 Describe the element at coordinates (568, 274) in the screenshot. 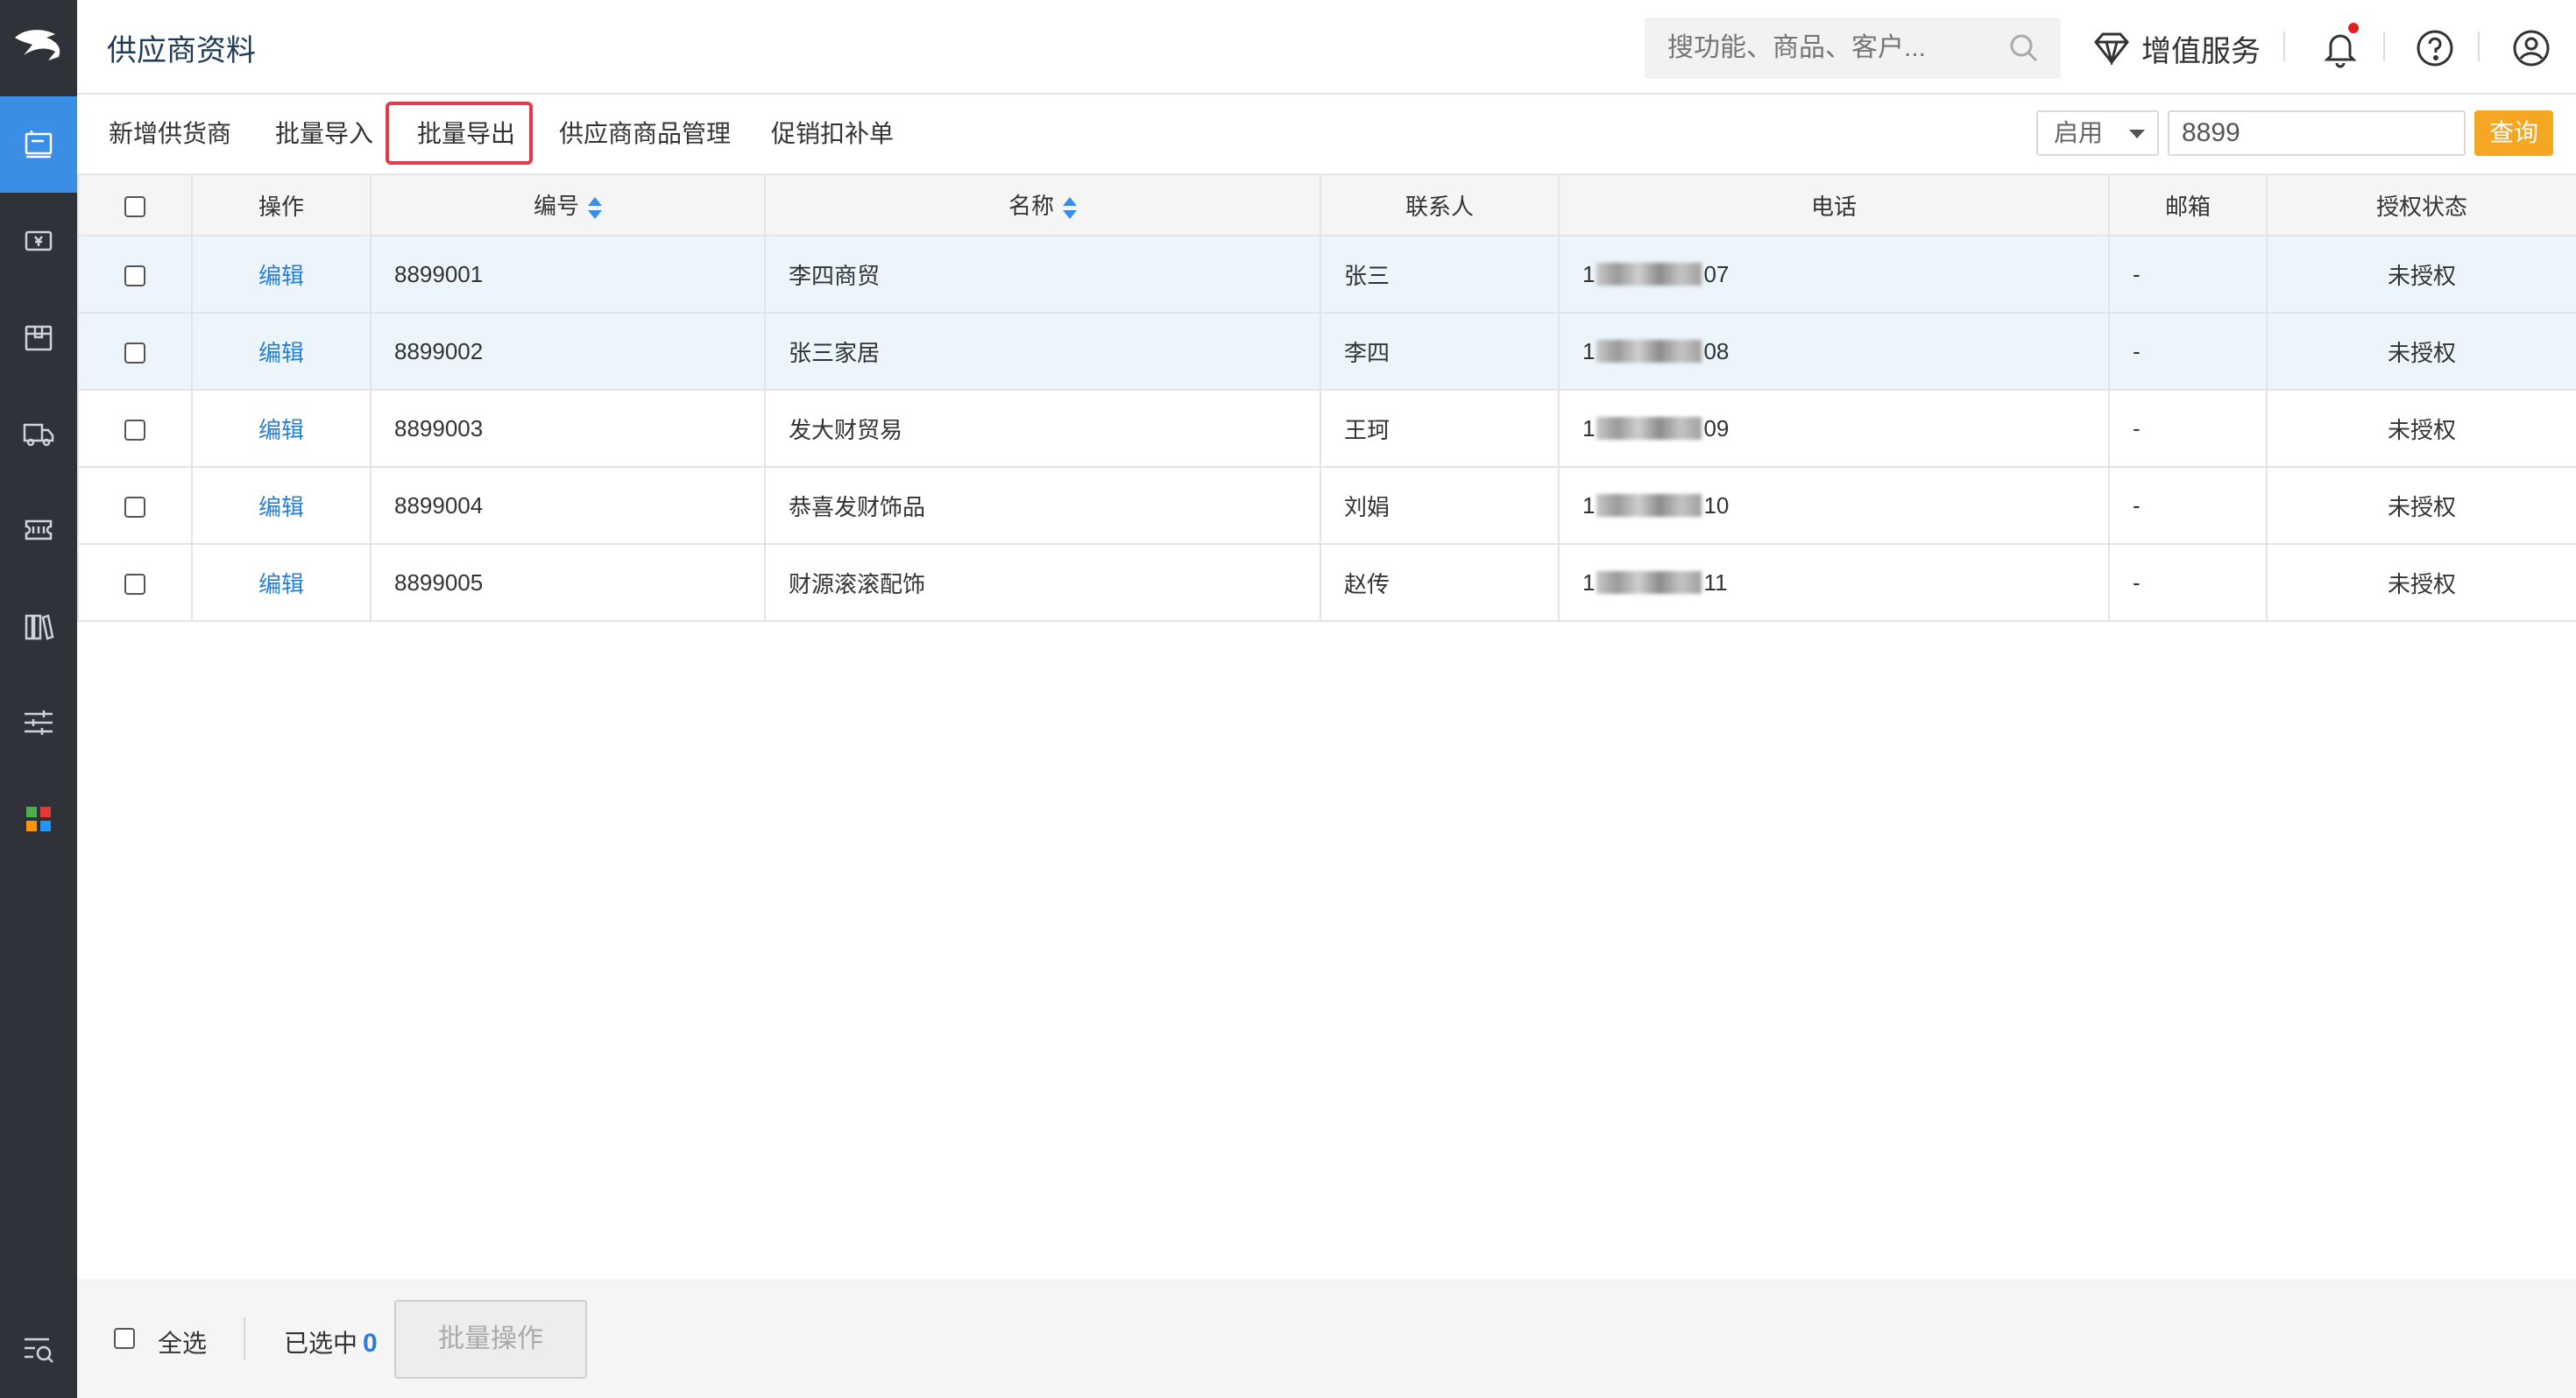

I see `cell-code: 8899001` at that location.